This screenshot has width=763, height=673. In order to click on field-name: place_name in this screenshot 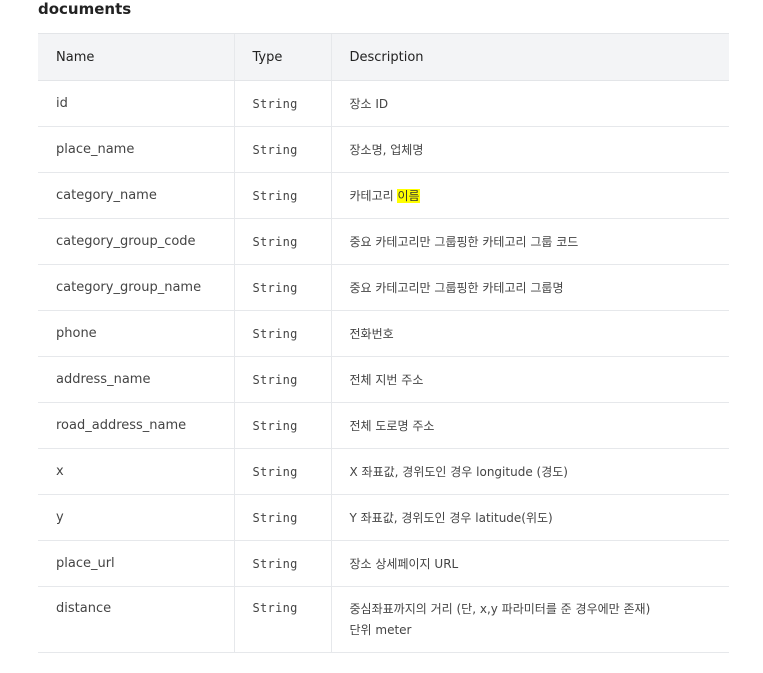, I will do `click(136, 149)`.